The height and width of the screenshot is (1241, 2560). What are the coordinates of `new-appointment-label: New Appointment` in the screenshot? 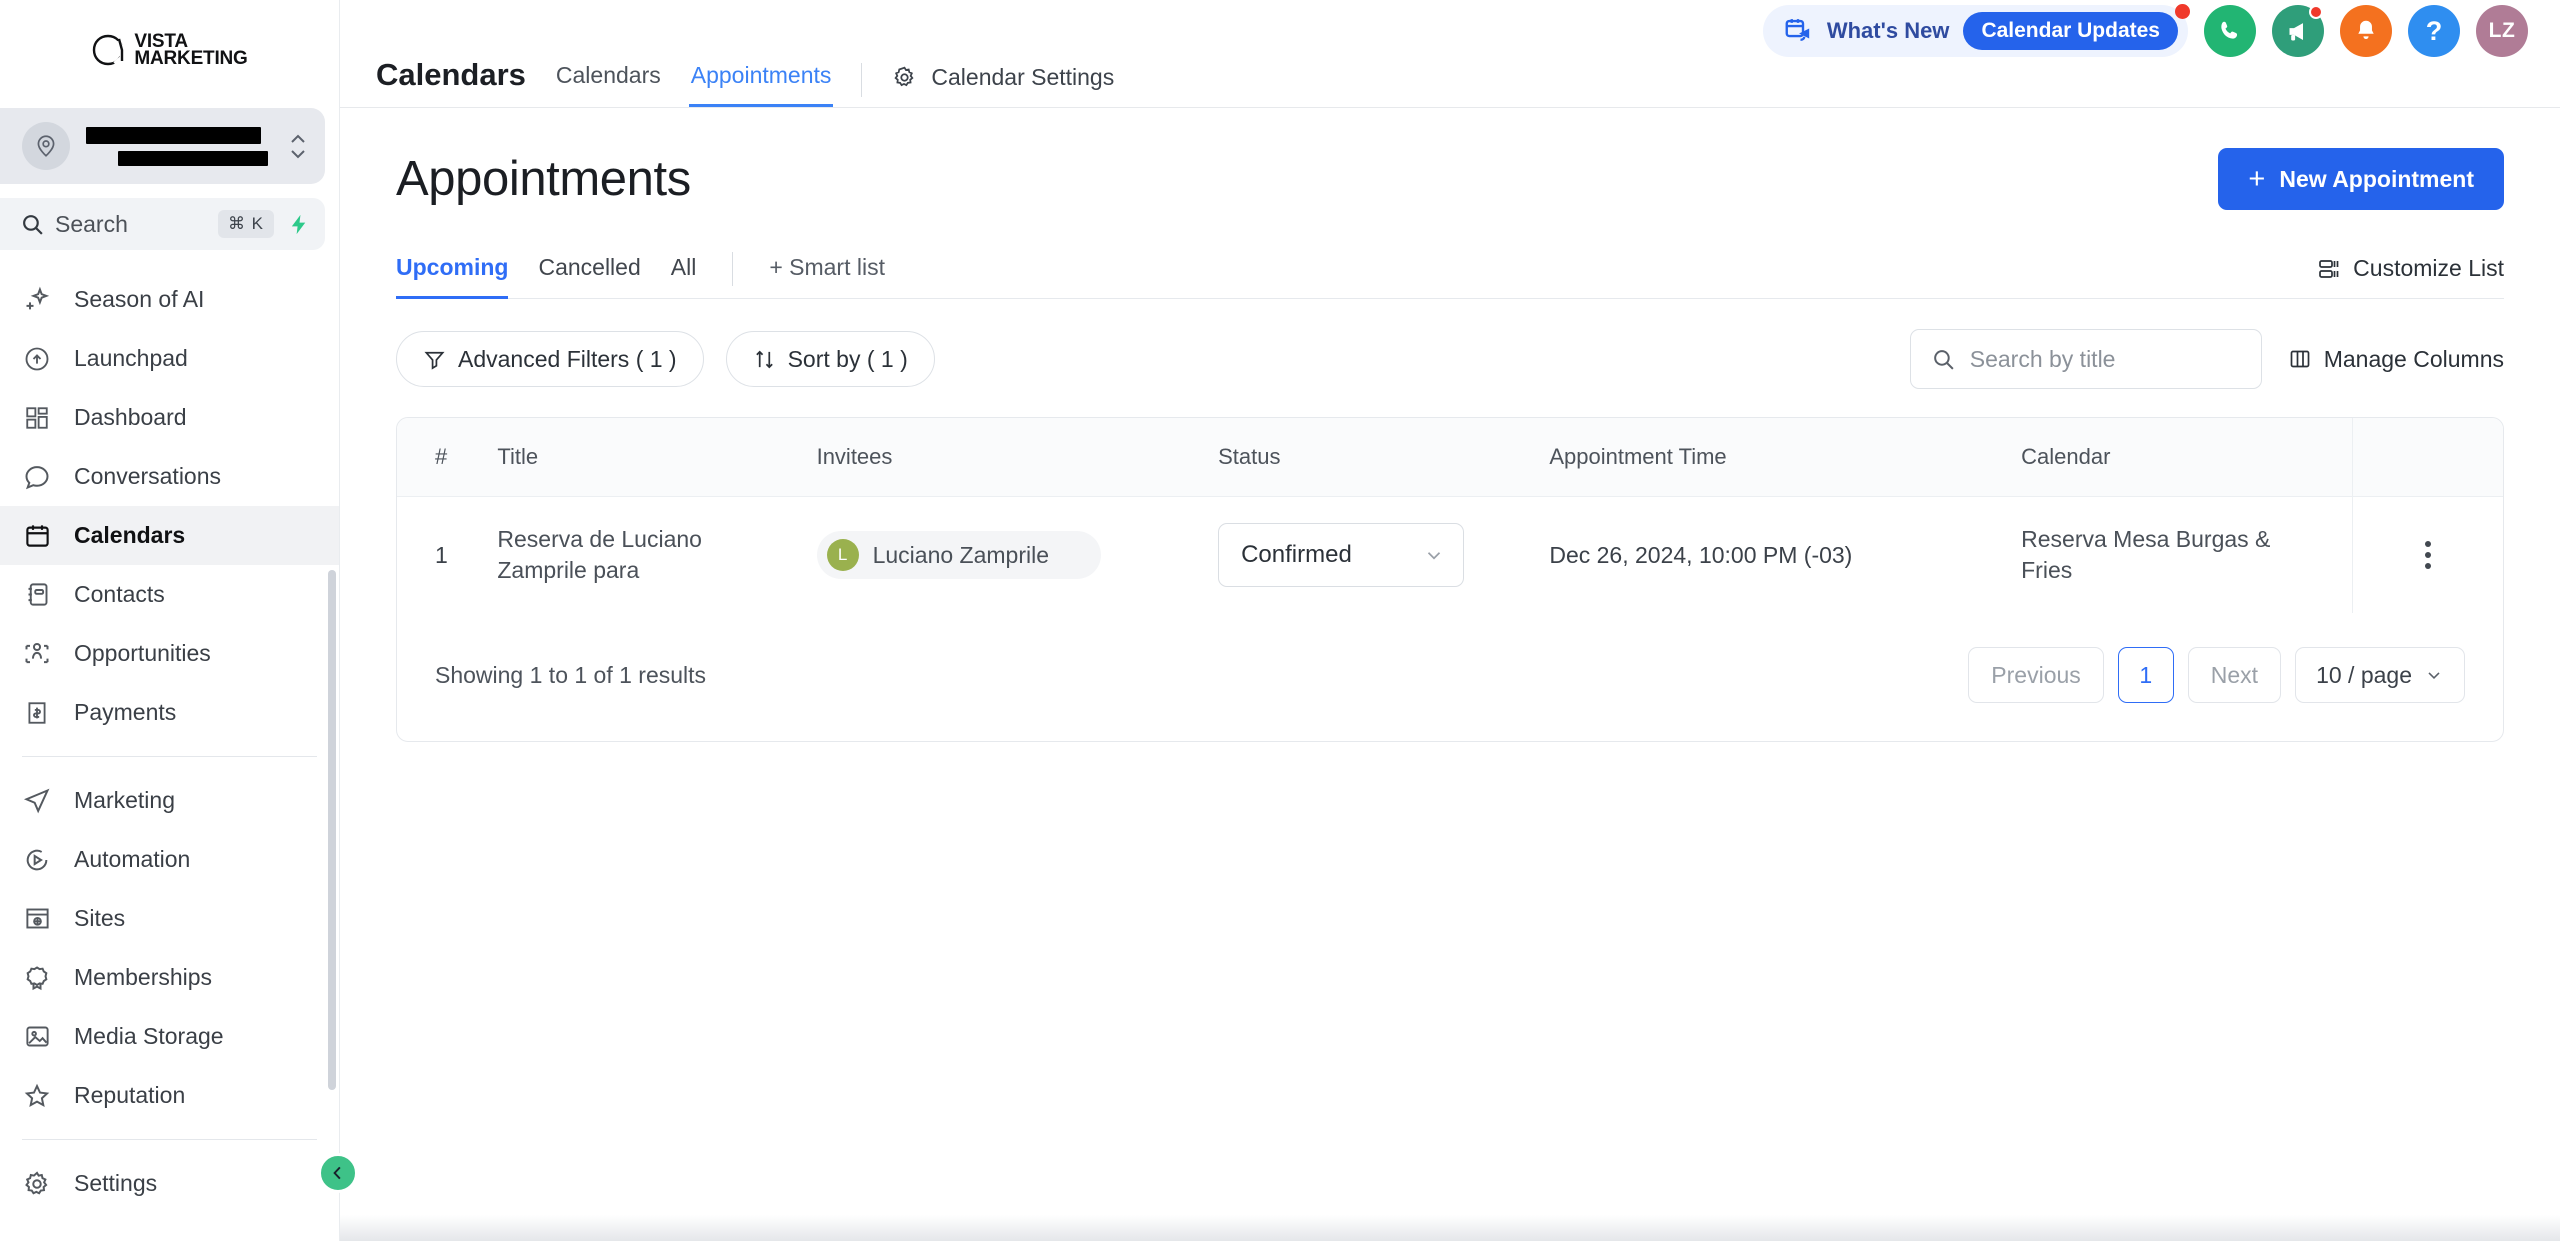 It's located at (2376, 178).